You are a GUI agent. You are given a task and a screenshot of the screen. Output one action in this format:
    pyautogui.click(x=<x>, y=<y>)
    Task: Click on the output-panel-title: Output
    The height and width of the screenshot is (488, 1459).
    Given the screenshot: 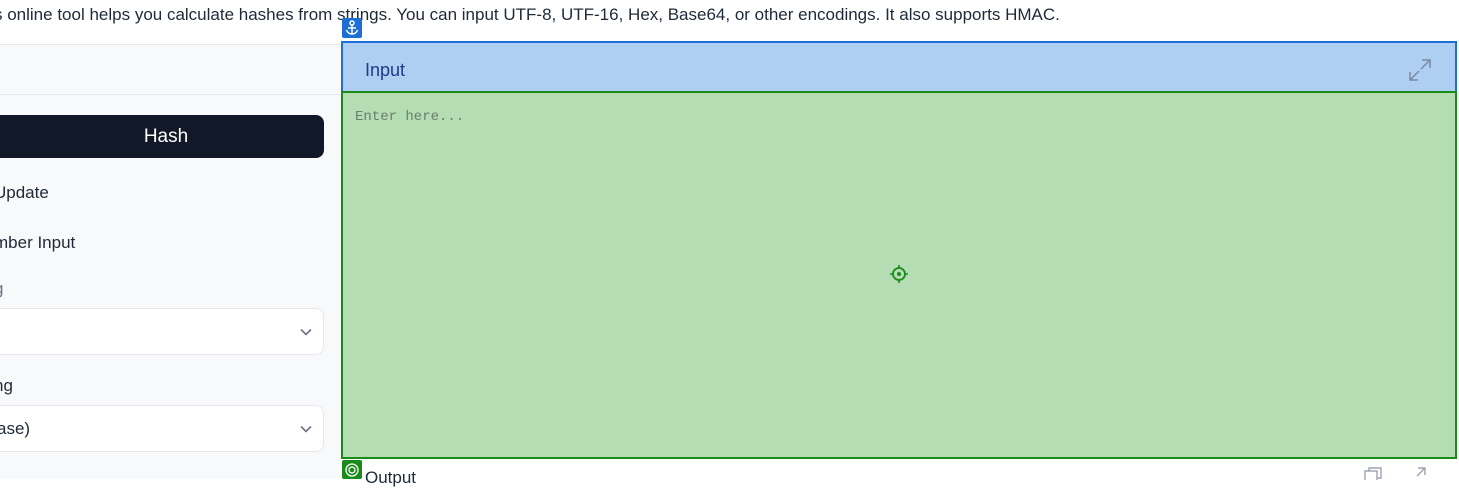 What is the action you would take?
    pyautogui.click(x=391, y=477)
    